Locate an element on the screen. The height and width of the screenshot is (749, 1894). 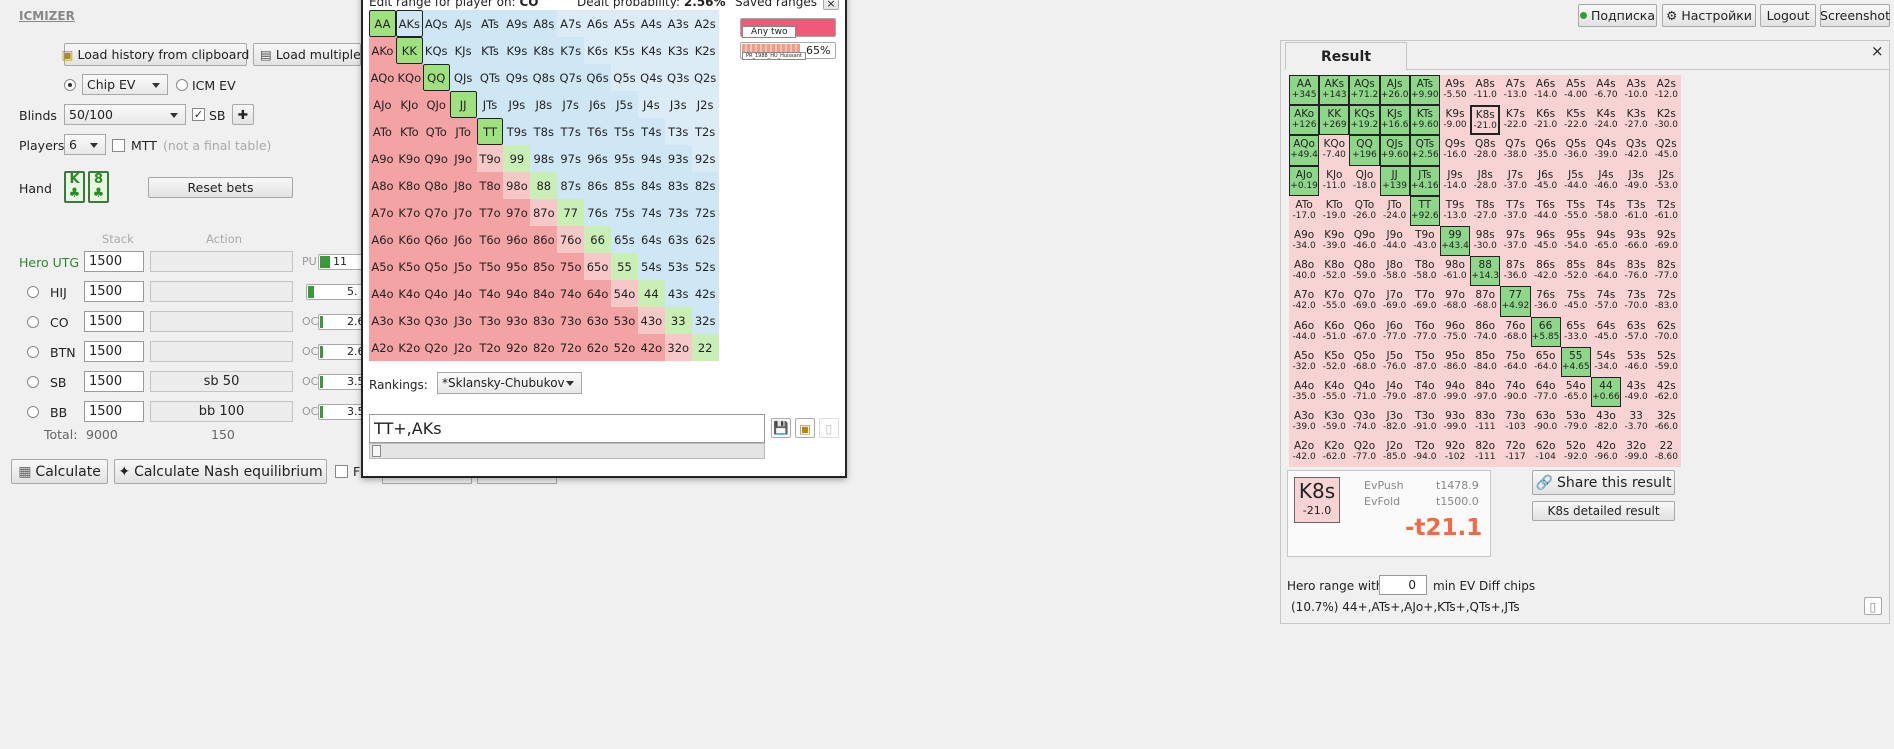
range-cell: 42s is located at coordinates (705, 293).